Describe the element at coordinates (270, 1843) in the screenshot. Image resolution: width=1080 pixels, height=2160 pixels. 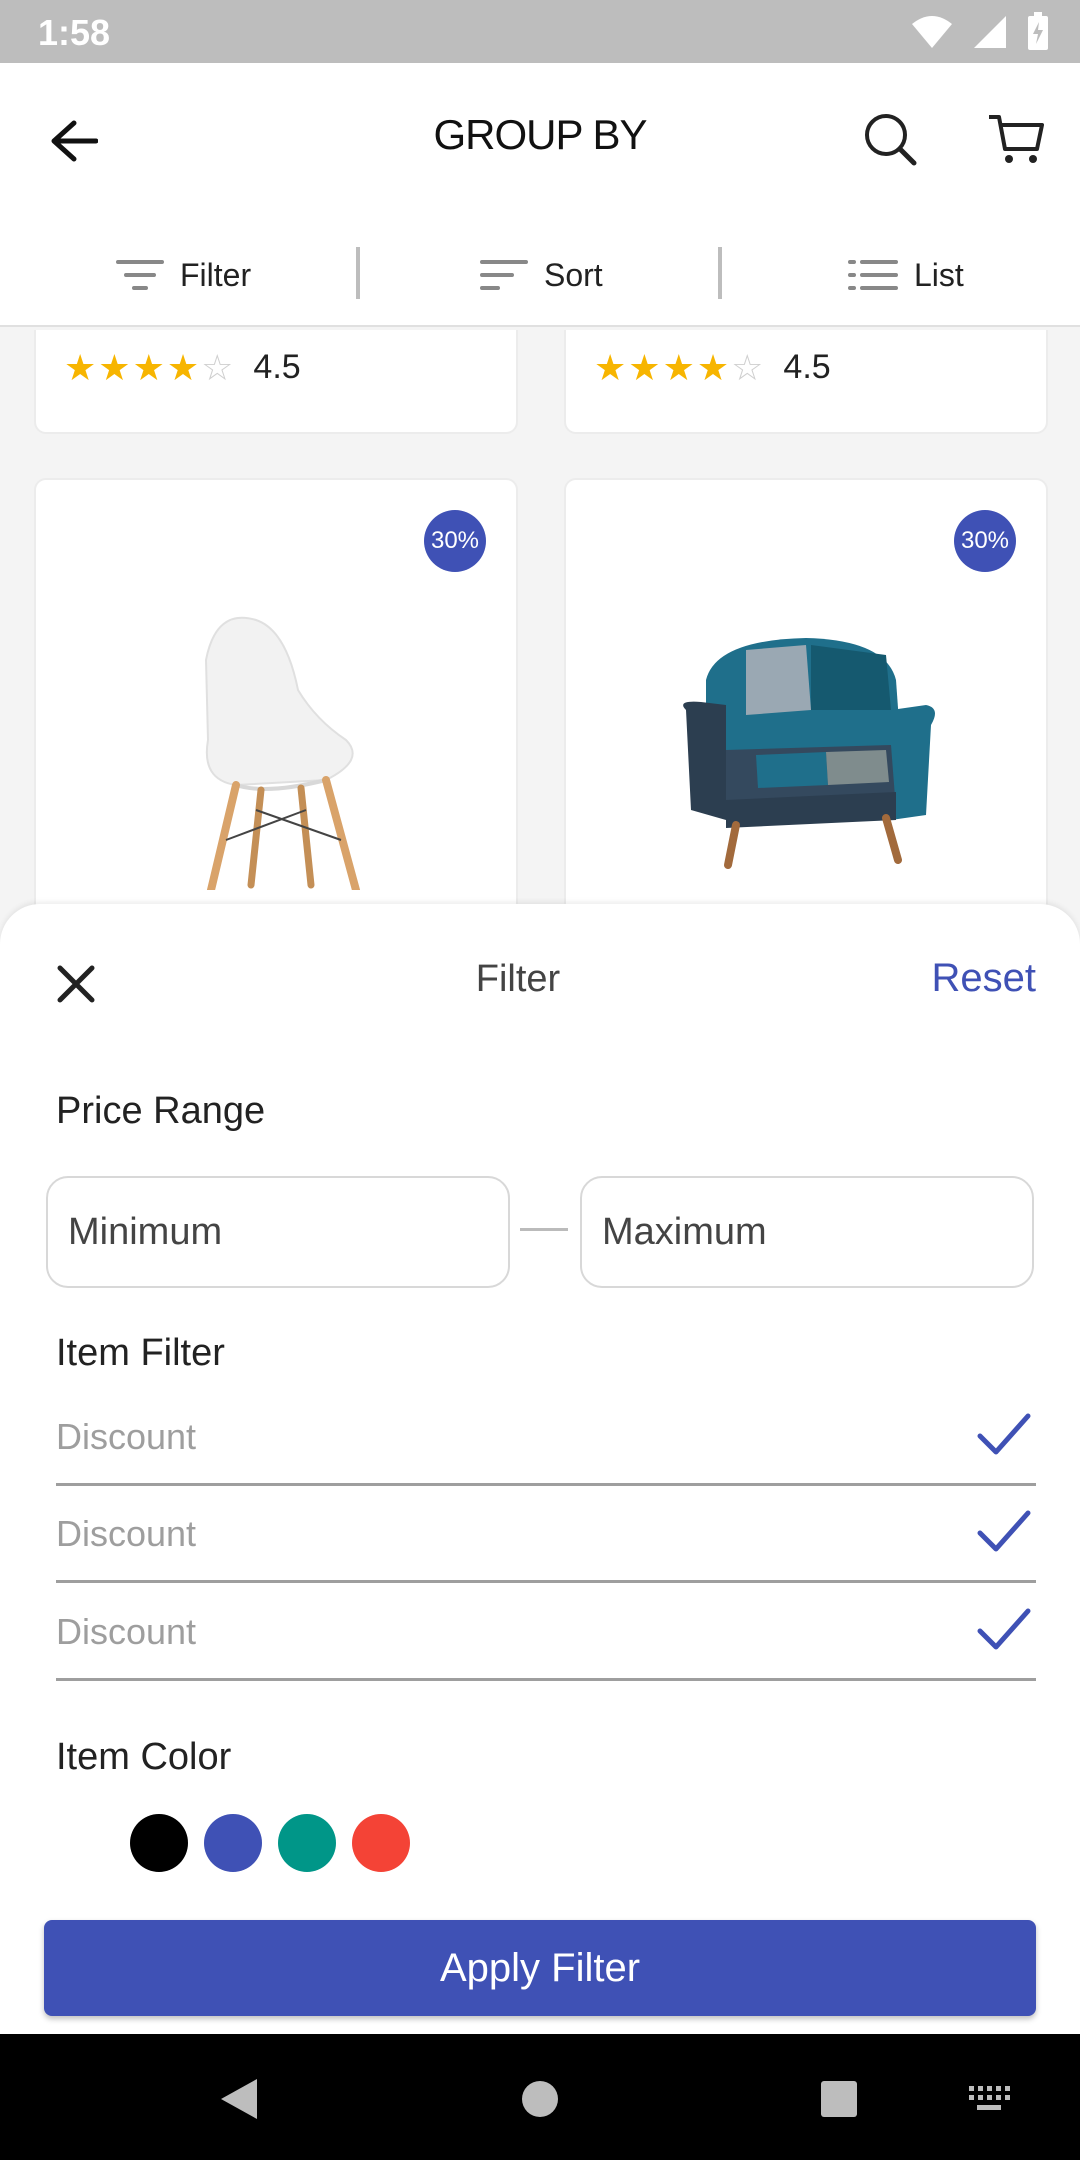
I see `color-swatches` at that location.